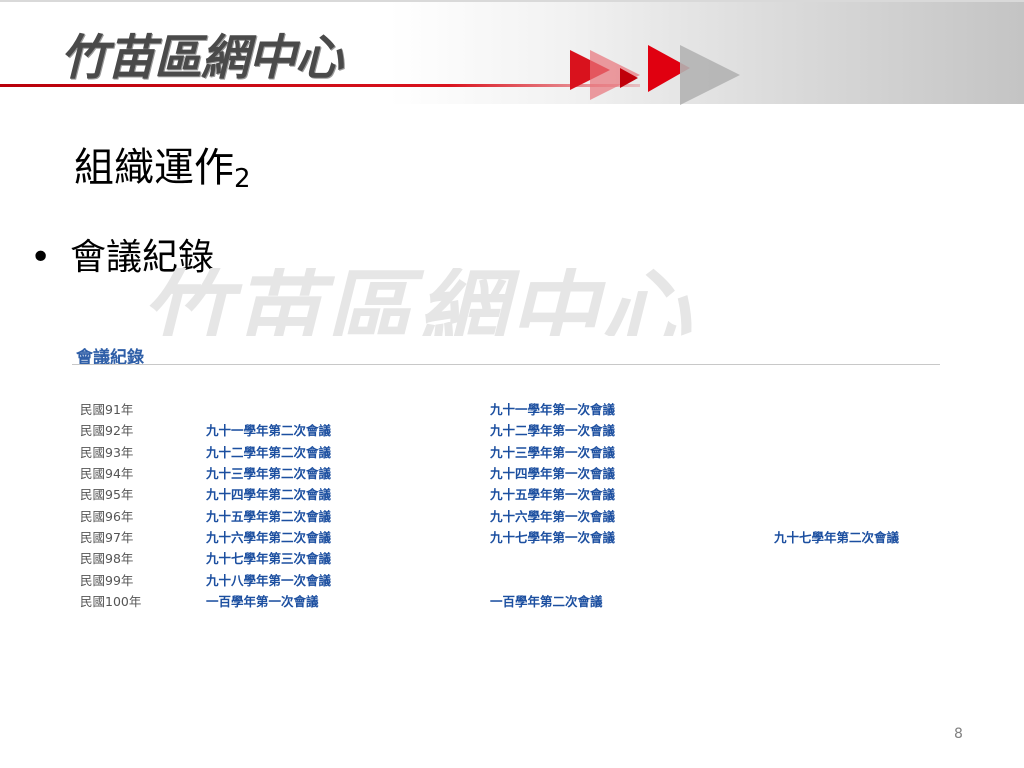  I want to click on slide-header-band: 竹苗區網中心, so click(512, 52).